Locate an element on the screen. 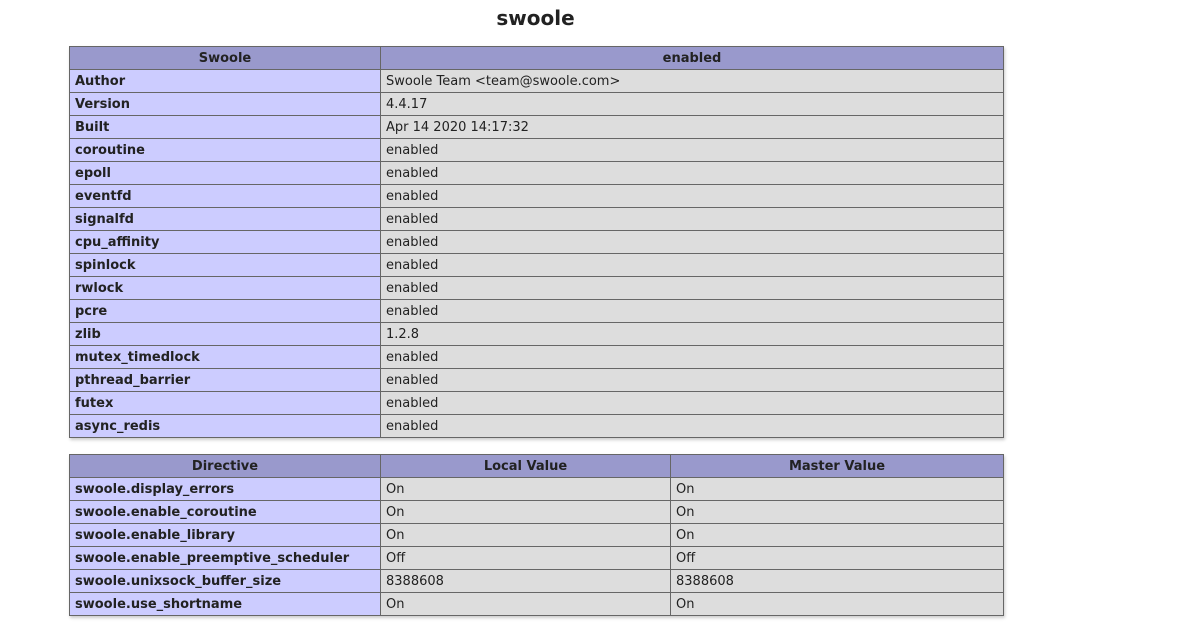 The width and height of the screenshot is (1187, 637). directive-name-cell: swoole.display_errors is located at coordinates (225, 489).